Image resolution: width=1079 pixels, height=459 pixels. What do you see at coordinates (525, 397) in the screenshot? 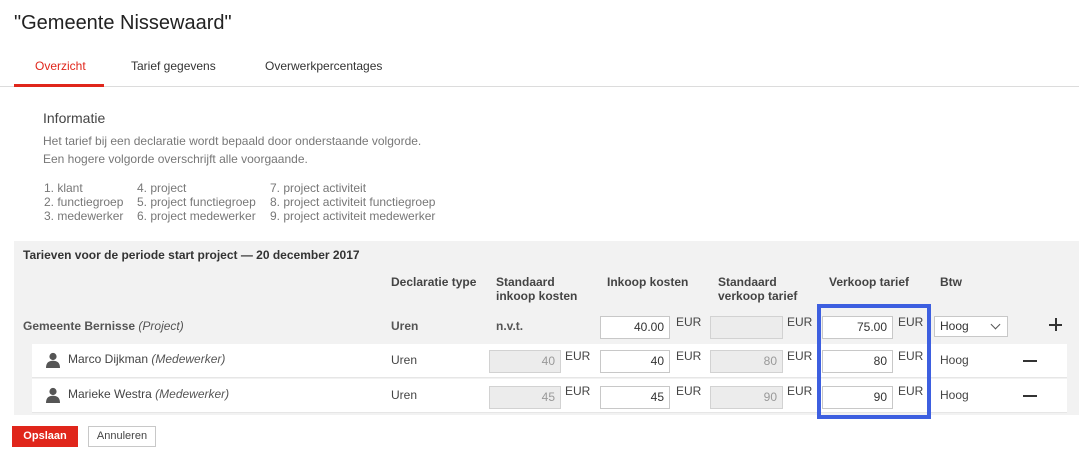
I see `employee-std-purchase-input: 45` at bounding box center [525, 397].